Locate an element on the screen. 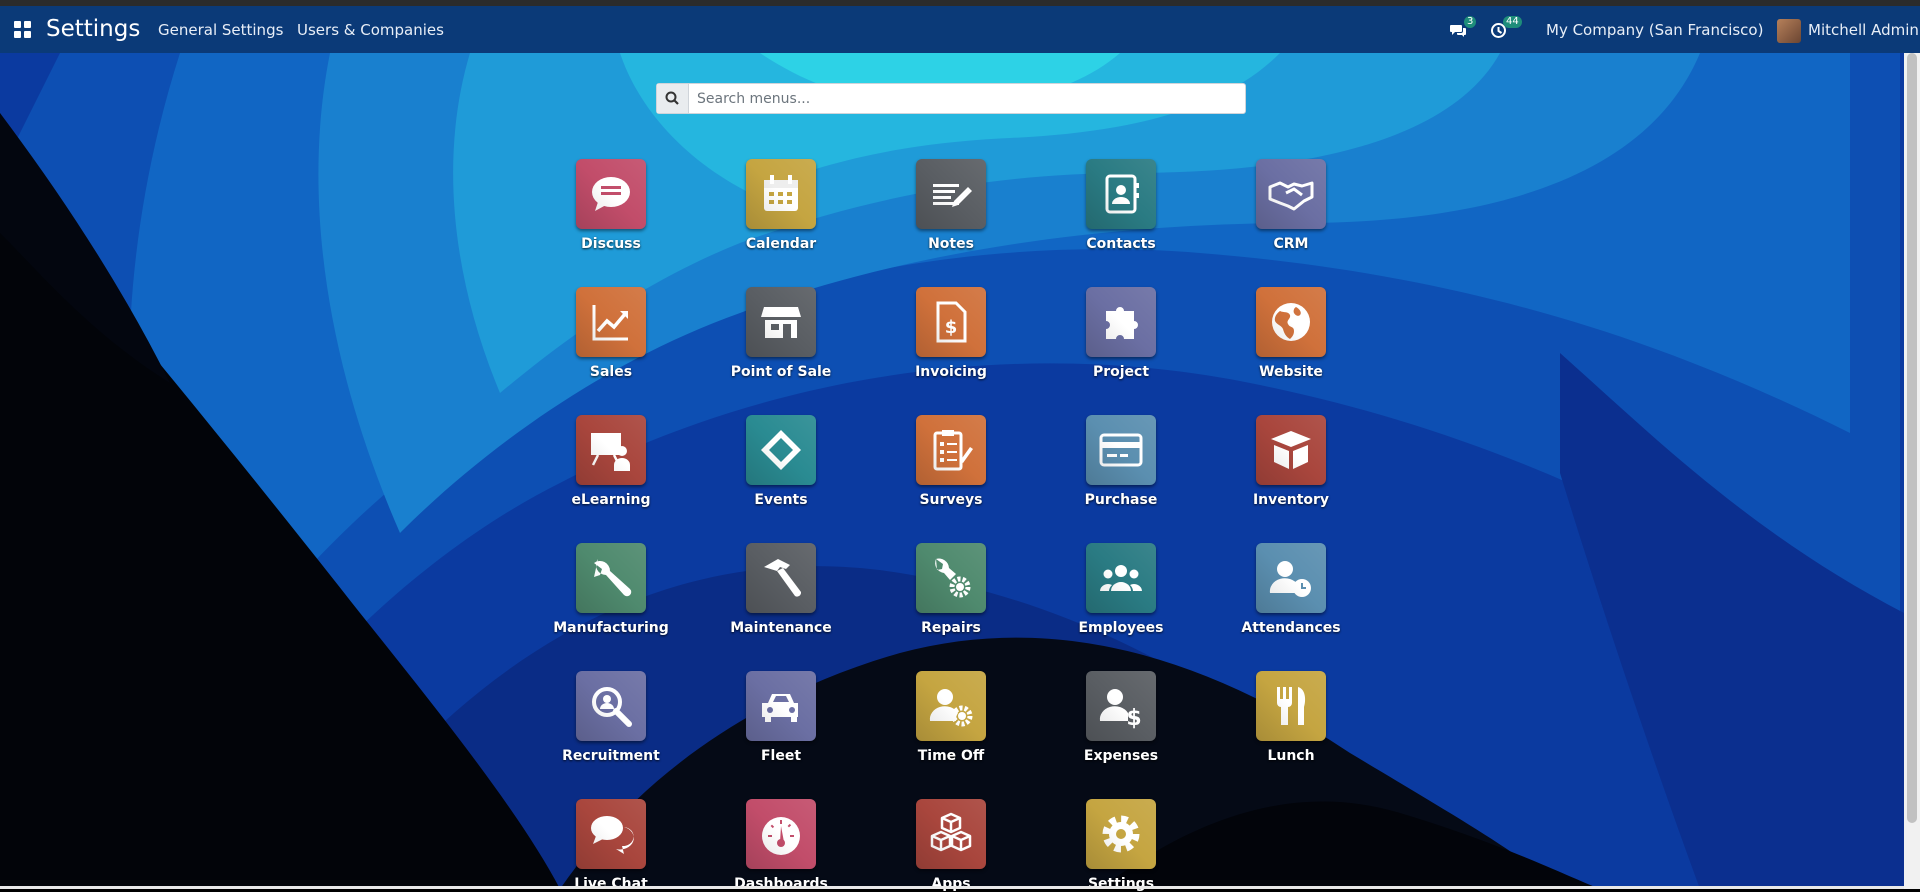 This screenshot has height=892, width=1920. app-label: Recruitment is located at coordinates (611, 756).